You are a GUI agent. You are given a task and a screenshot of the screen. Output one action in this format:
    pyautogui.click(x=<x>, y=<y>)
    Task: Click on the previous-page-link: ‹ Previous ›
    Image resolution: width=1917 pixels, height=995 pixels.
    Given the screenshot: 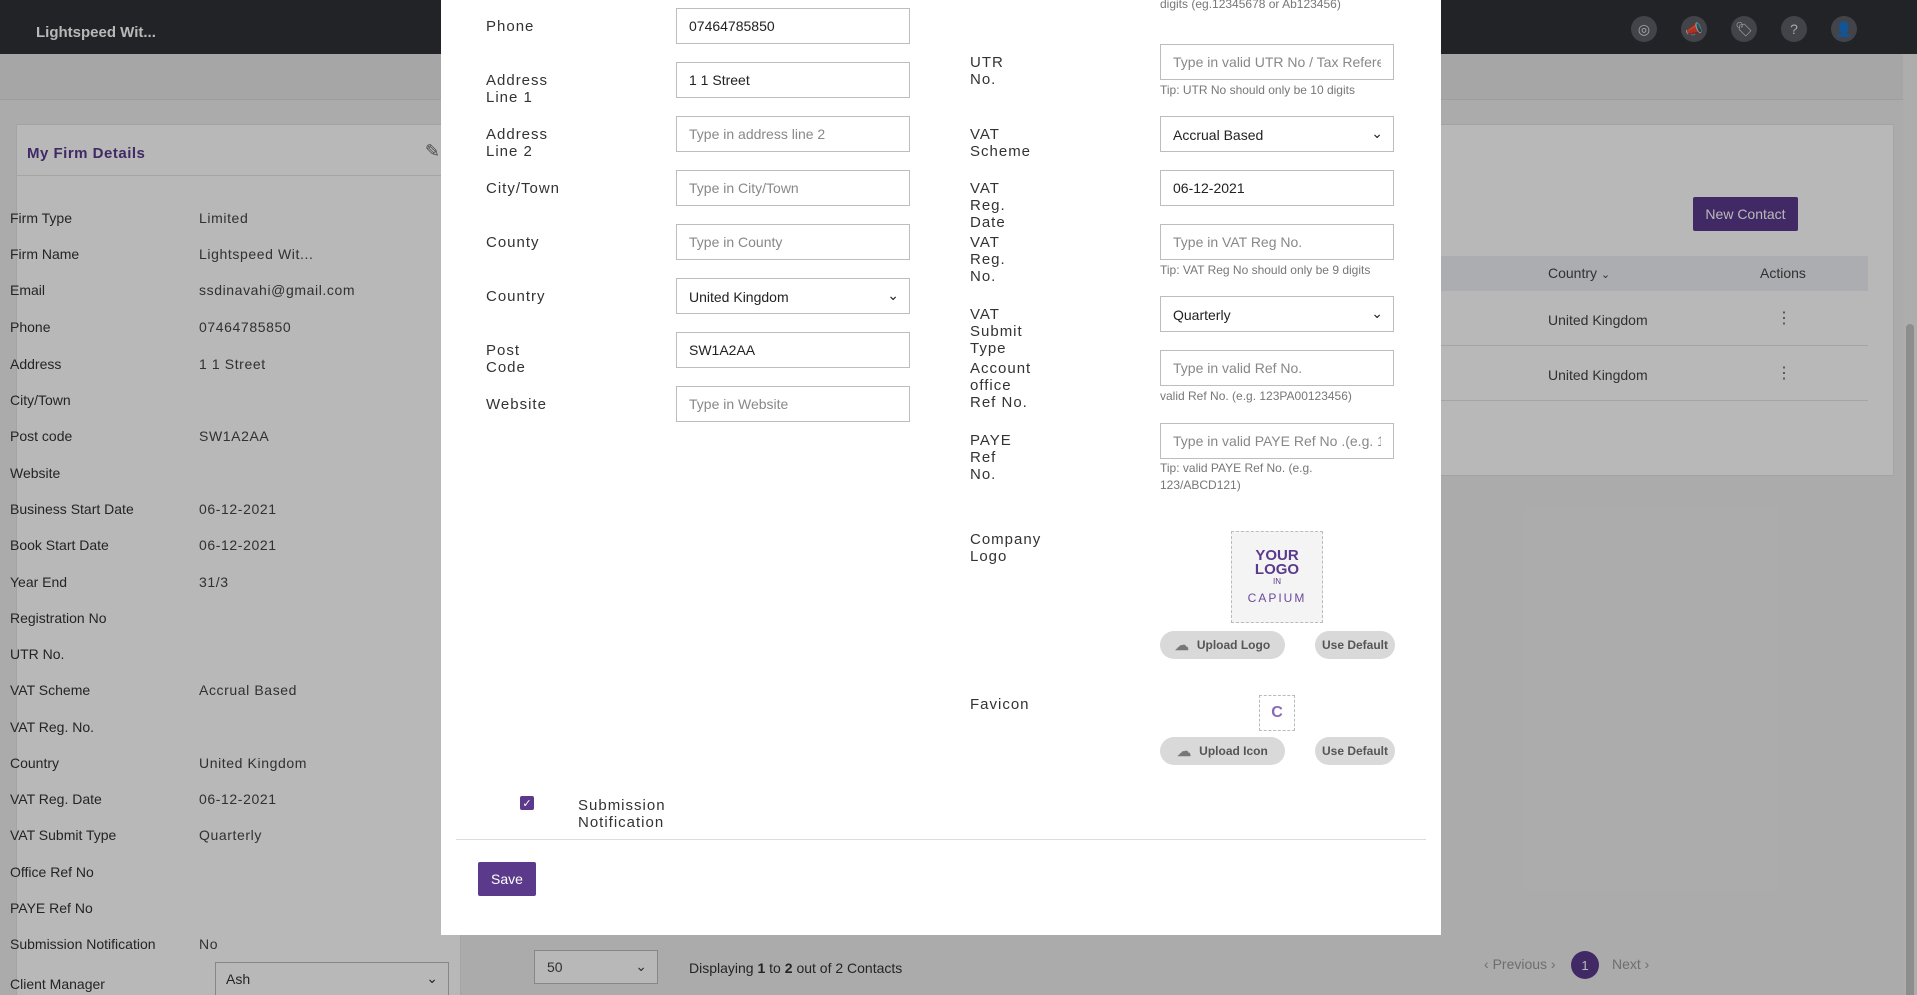 What is the action you would take?
    pyautogui.click(x=1520, y=964)
    